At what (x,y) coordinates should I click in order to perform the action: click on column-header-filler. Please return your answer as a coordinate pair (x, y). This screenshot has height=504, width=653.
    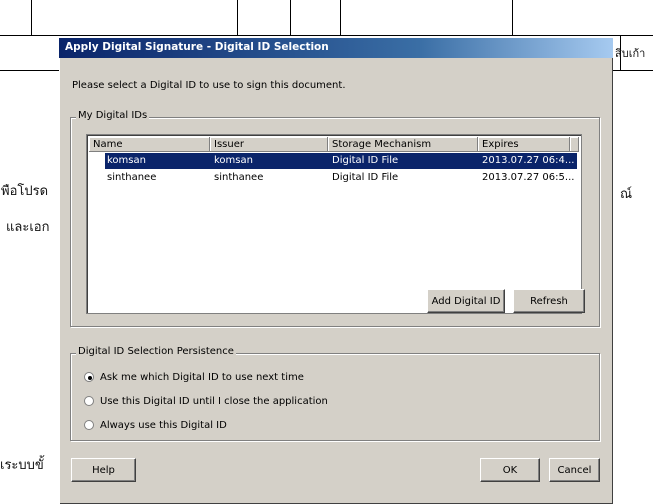
    Looking at the image, I should click on (574, 144).